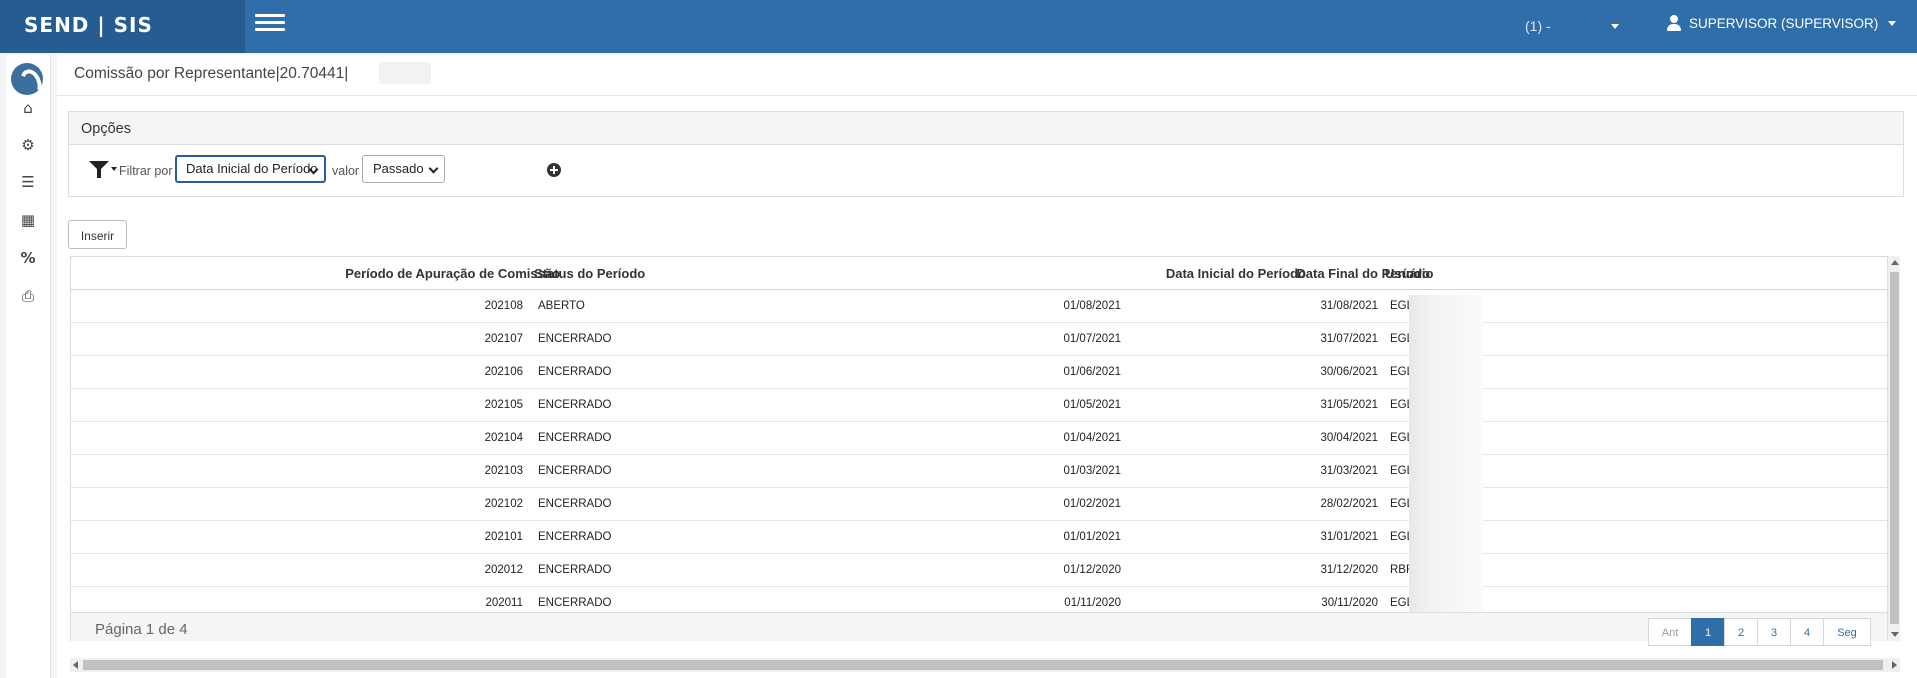 The height and width of the screenshot is (678, 1917). What do you see at coordinates (1092, 603) in the screenshot?
I see `cell-data-inicial: 01/11/2020` at bounding box center [1092, 603].